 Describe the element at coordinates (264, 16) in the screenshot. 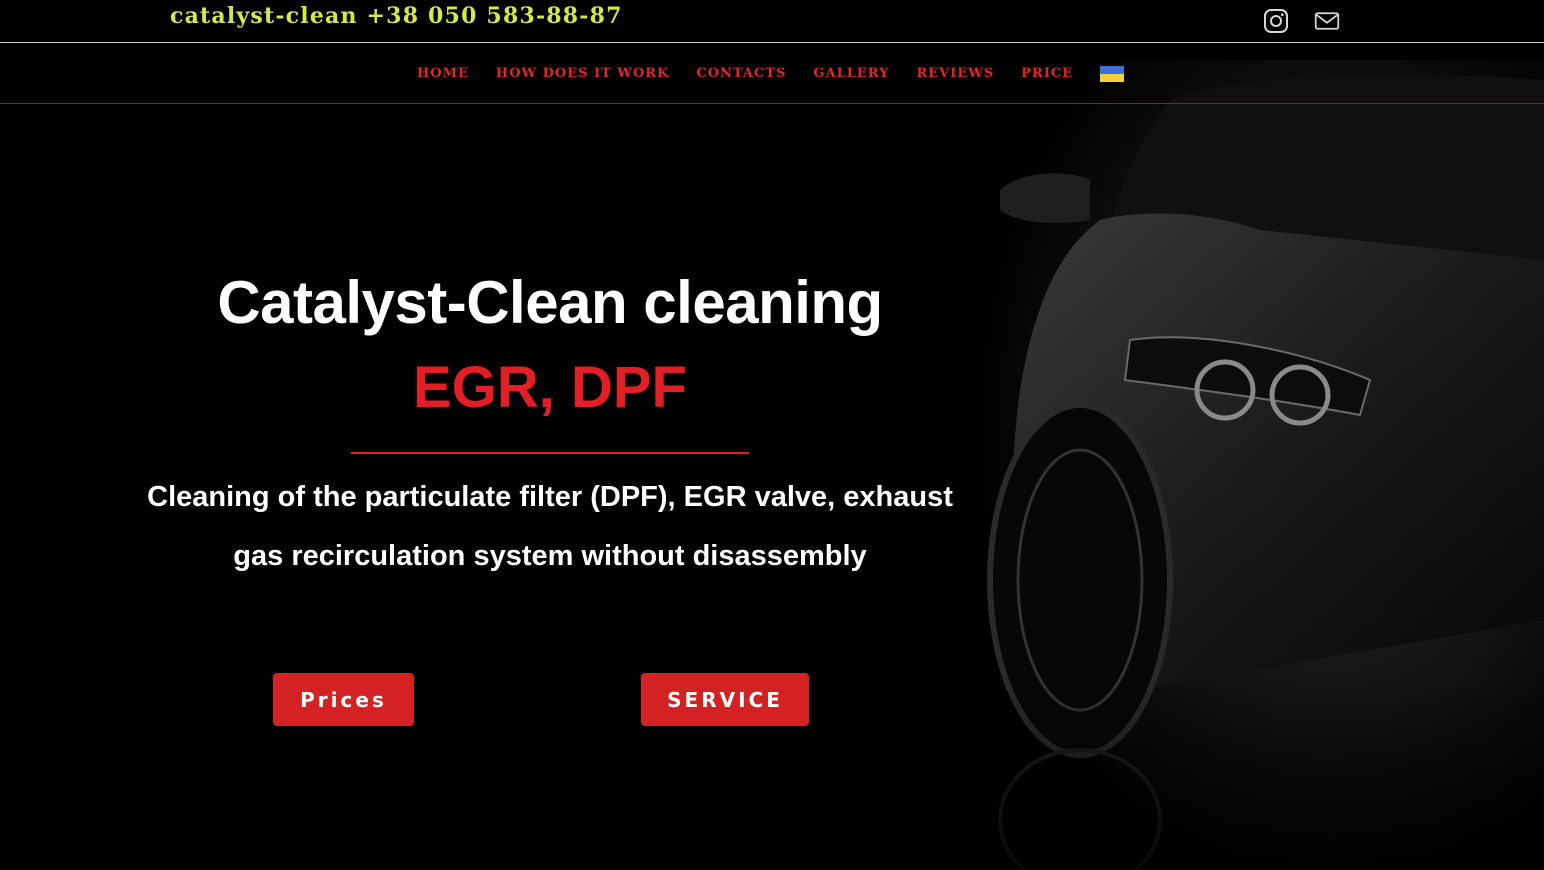

I see `brand-name: catalyst-clean` at that location.